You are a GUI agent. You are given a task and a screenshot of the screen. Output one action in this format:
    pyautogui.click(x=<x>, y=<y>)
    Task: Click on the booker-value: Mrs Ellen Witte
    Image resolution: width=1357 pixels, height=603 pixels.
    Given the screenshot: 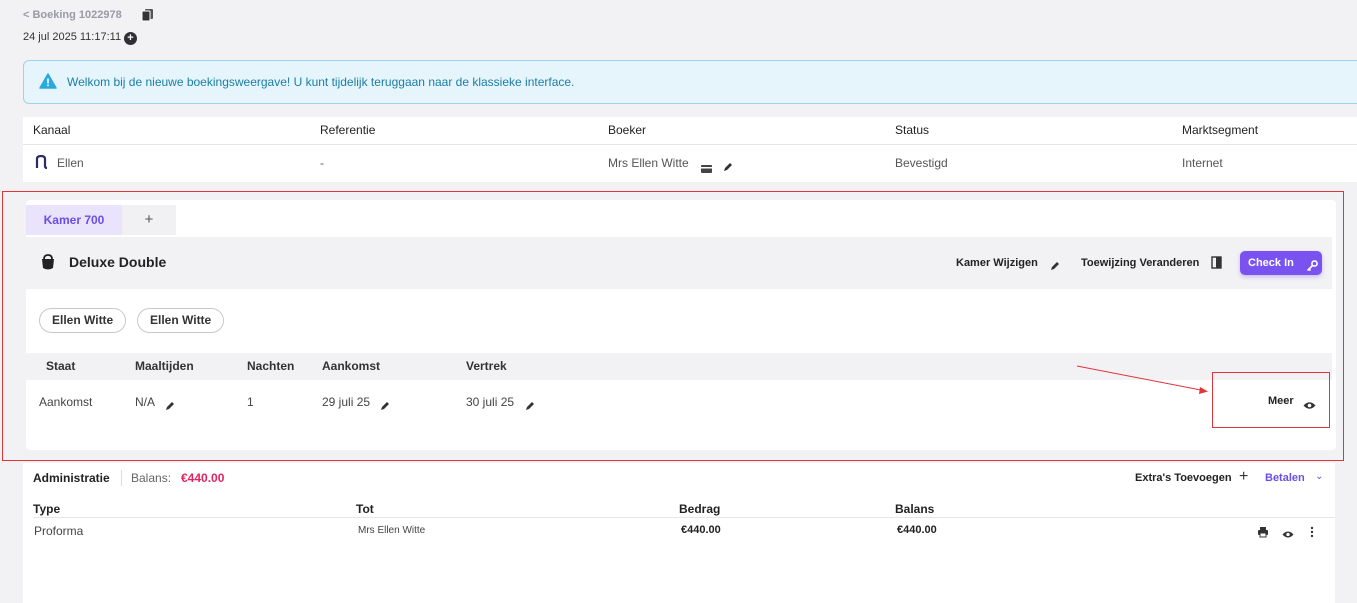 What is the action you would take?
    pyautogui.click(x=648, y=163)
    